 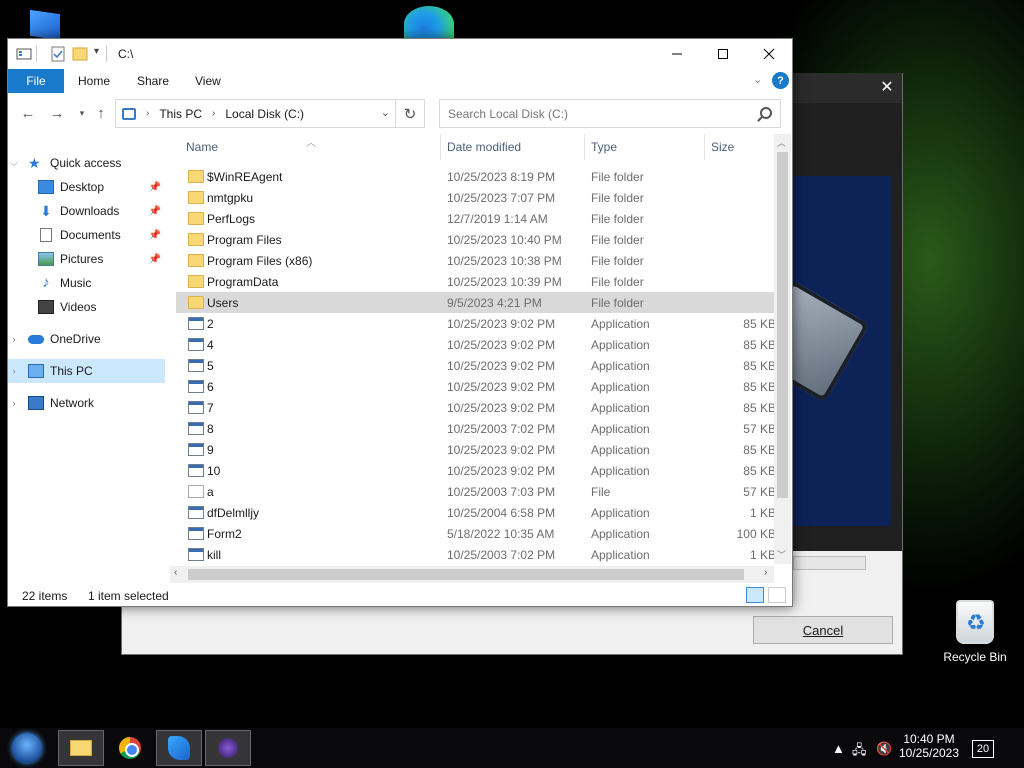 What do you see at coordinates (762, 512) in the screenshot?
I see `file-size: 1 KB` at bounding box center [762, 512].